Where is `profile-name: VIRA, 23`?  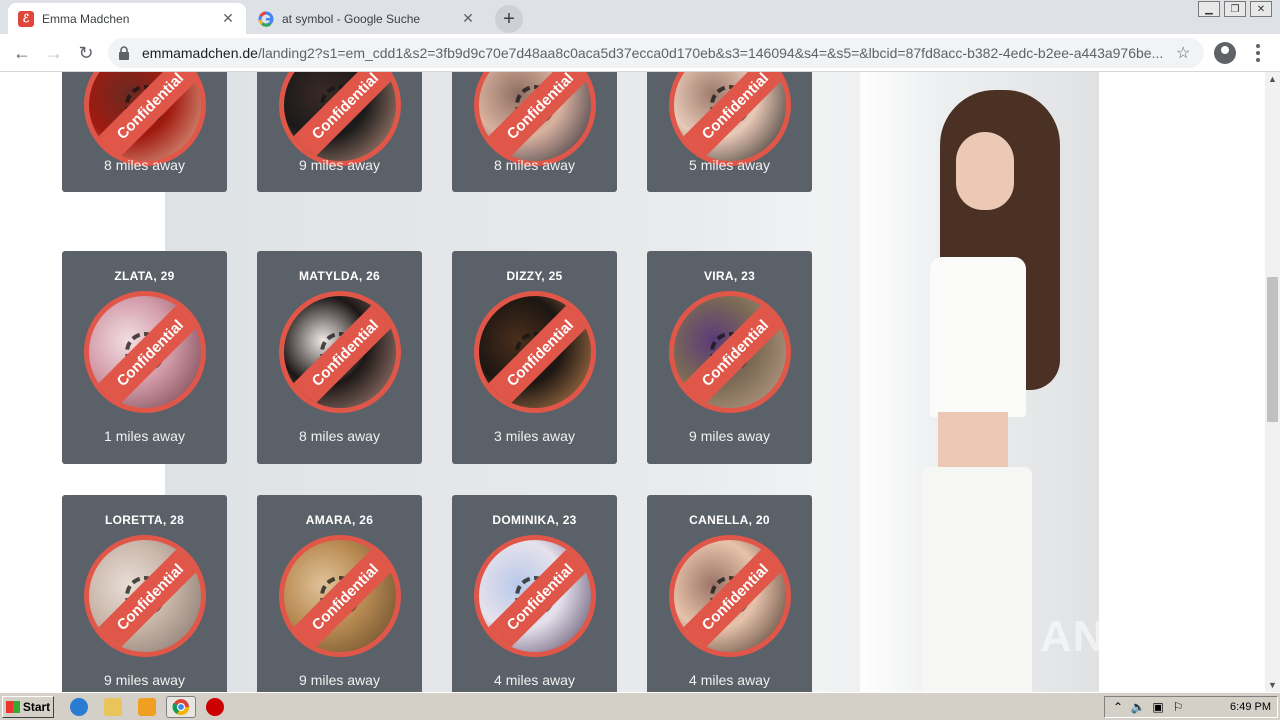 profile-name: VIRA, 23 is located at coordinates (729, 276).